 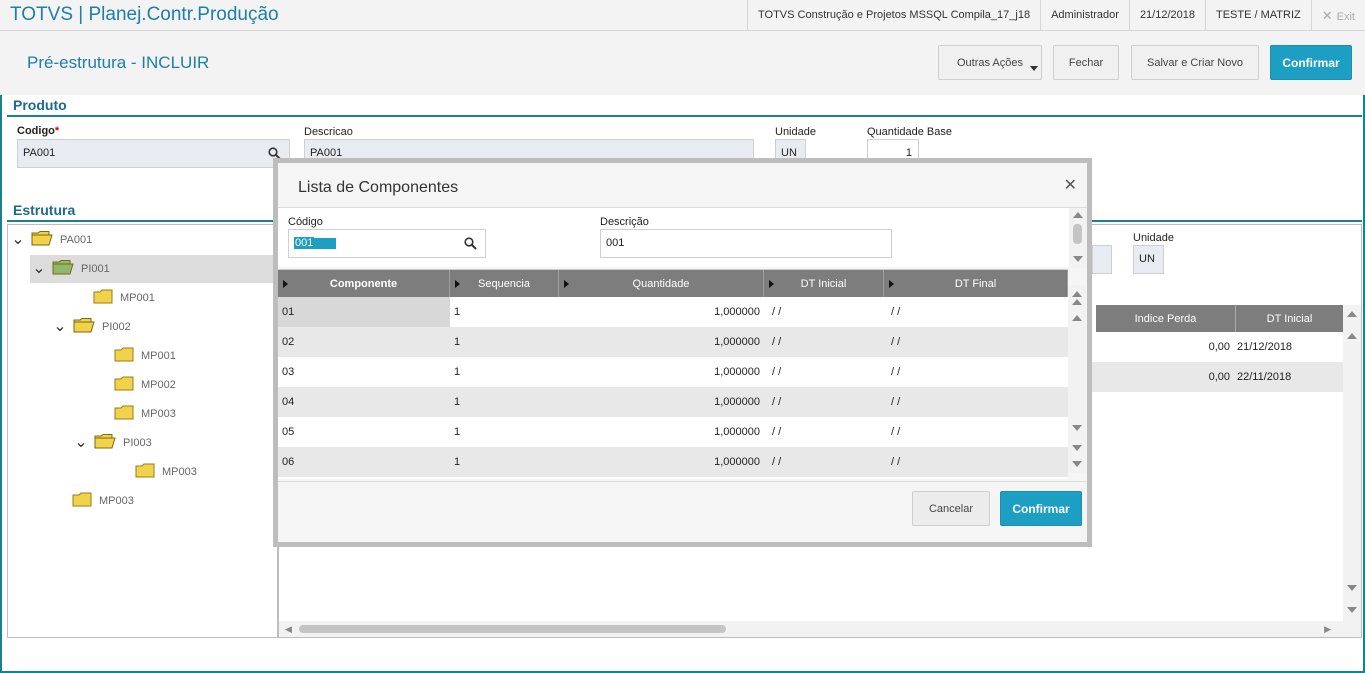 What do you see at coordinates (746, 243) in the screenshot?
I see `modal-descricao-field: 001` at bounding box center [746, 243].